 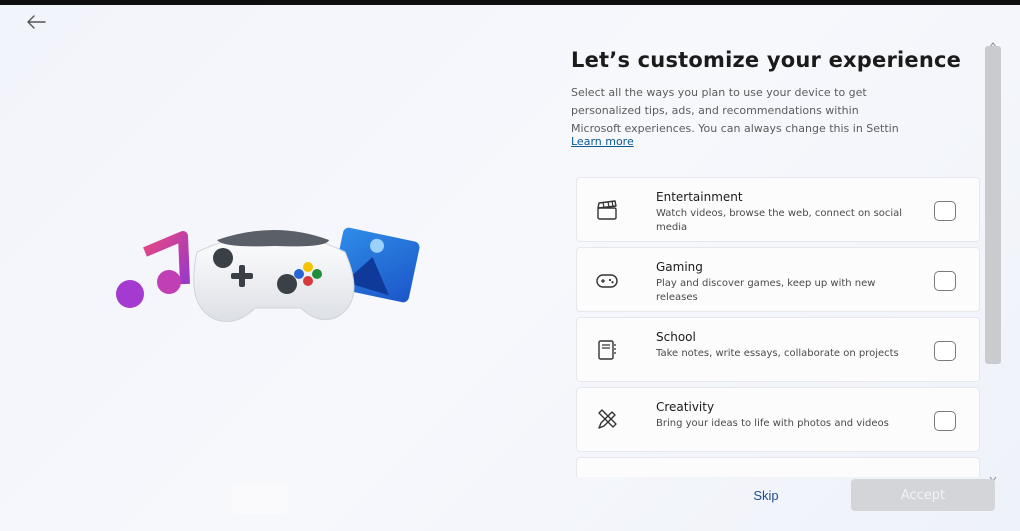 I want to click on gaming-checkbox, so click(x=945, y=281).